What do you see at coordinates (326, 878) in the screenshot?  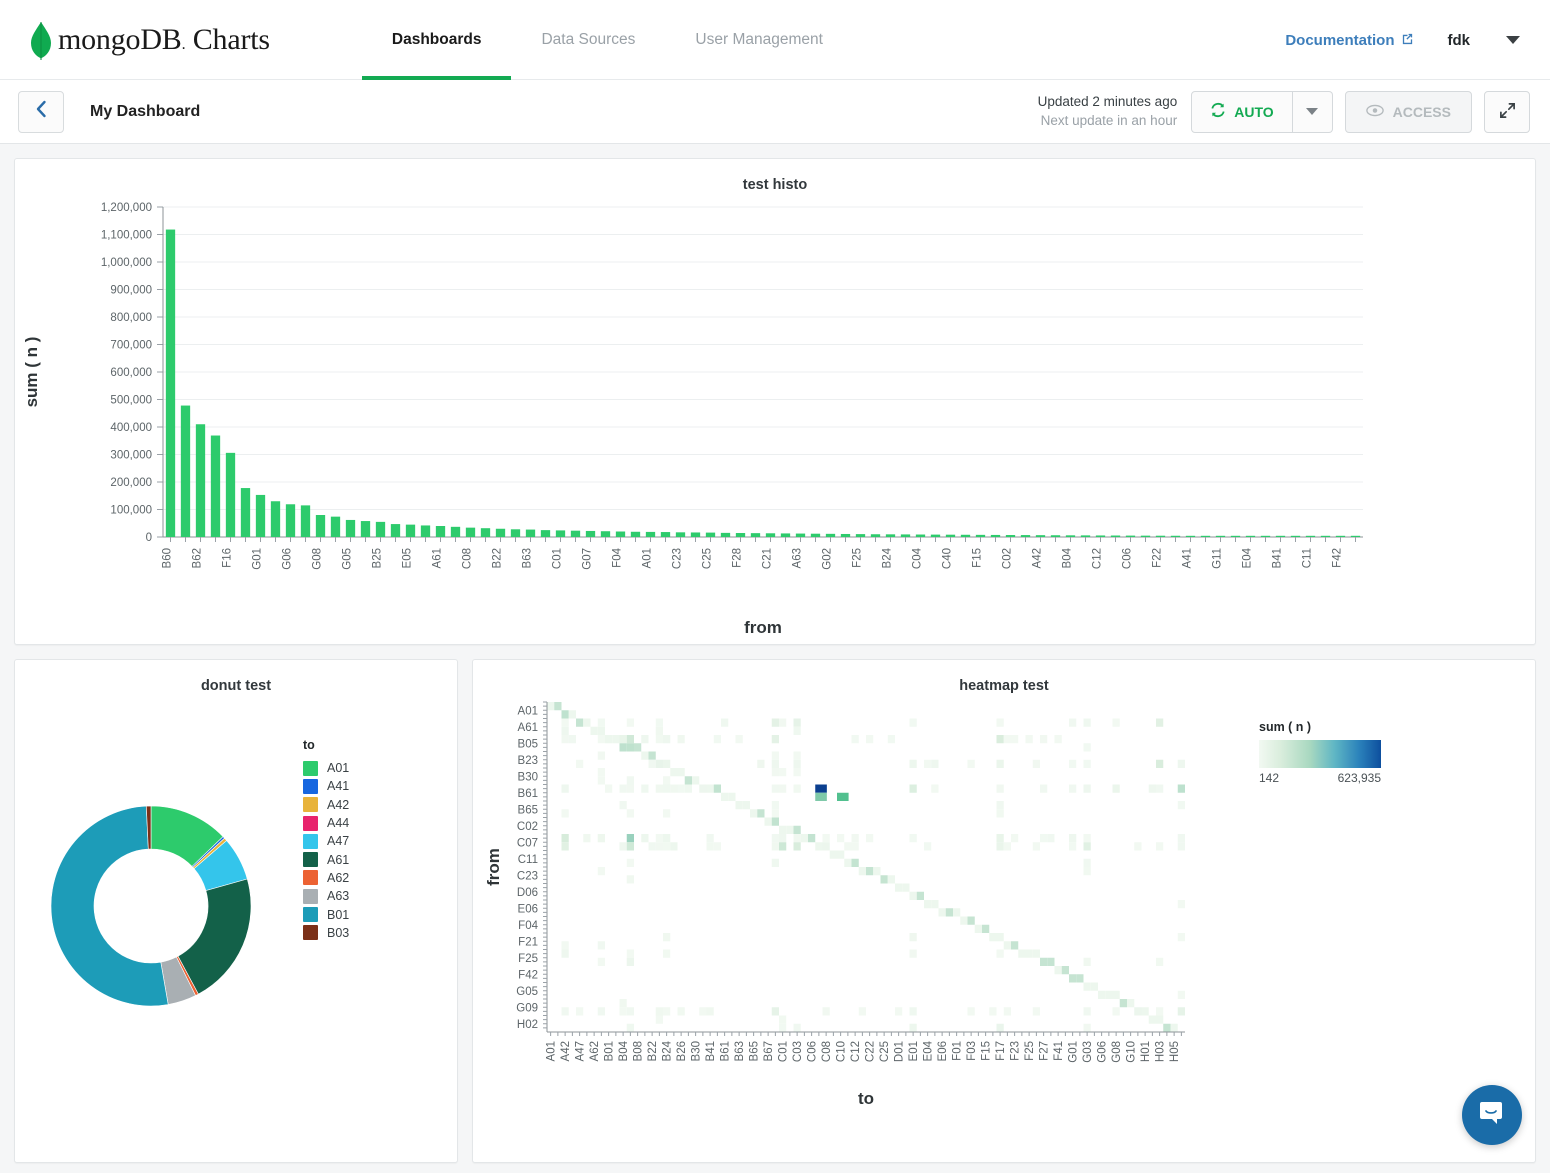 I see `donut-legend-item: A62` at bounding box center [326, 878].